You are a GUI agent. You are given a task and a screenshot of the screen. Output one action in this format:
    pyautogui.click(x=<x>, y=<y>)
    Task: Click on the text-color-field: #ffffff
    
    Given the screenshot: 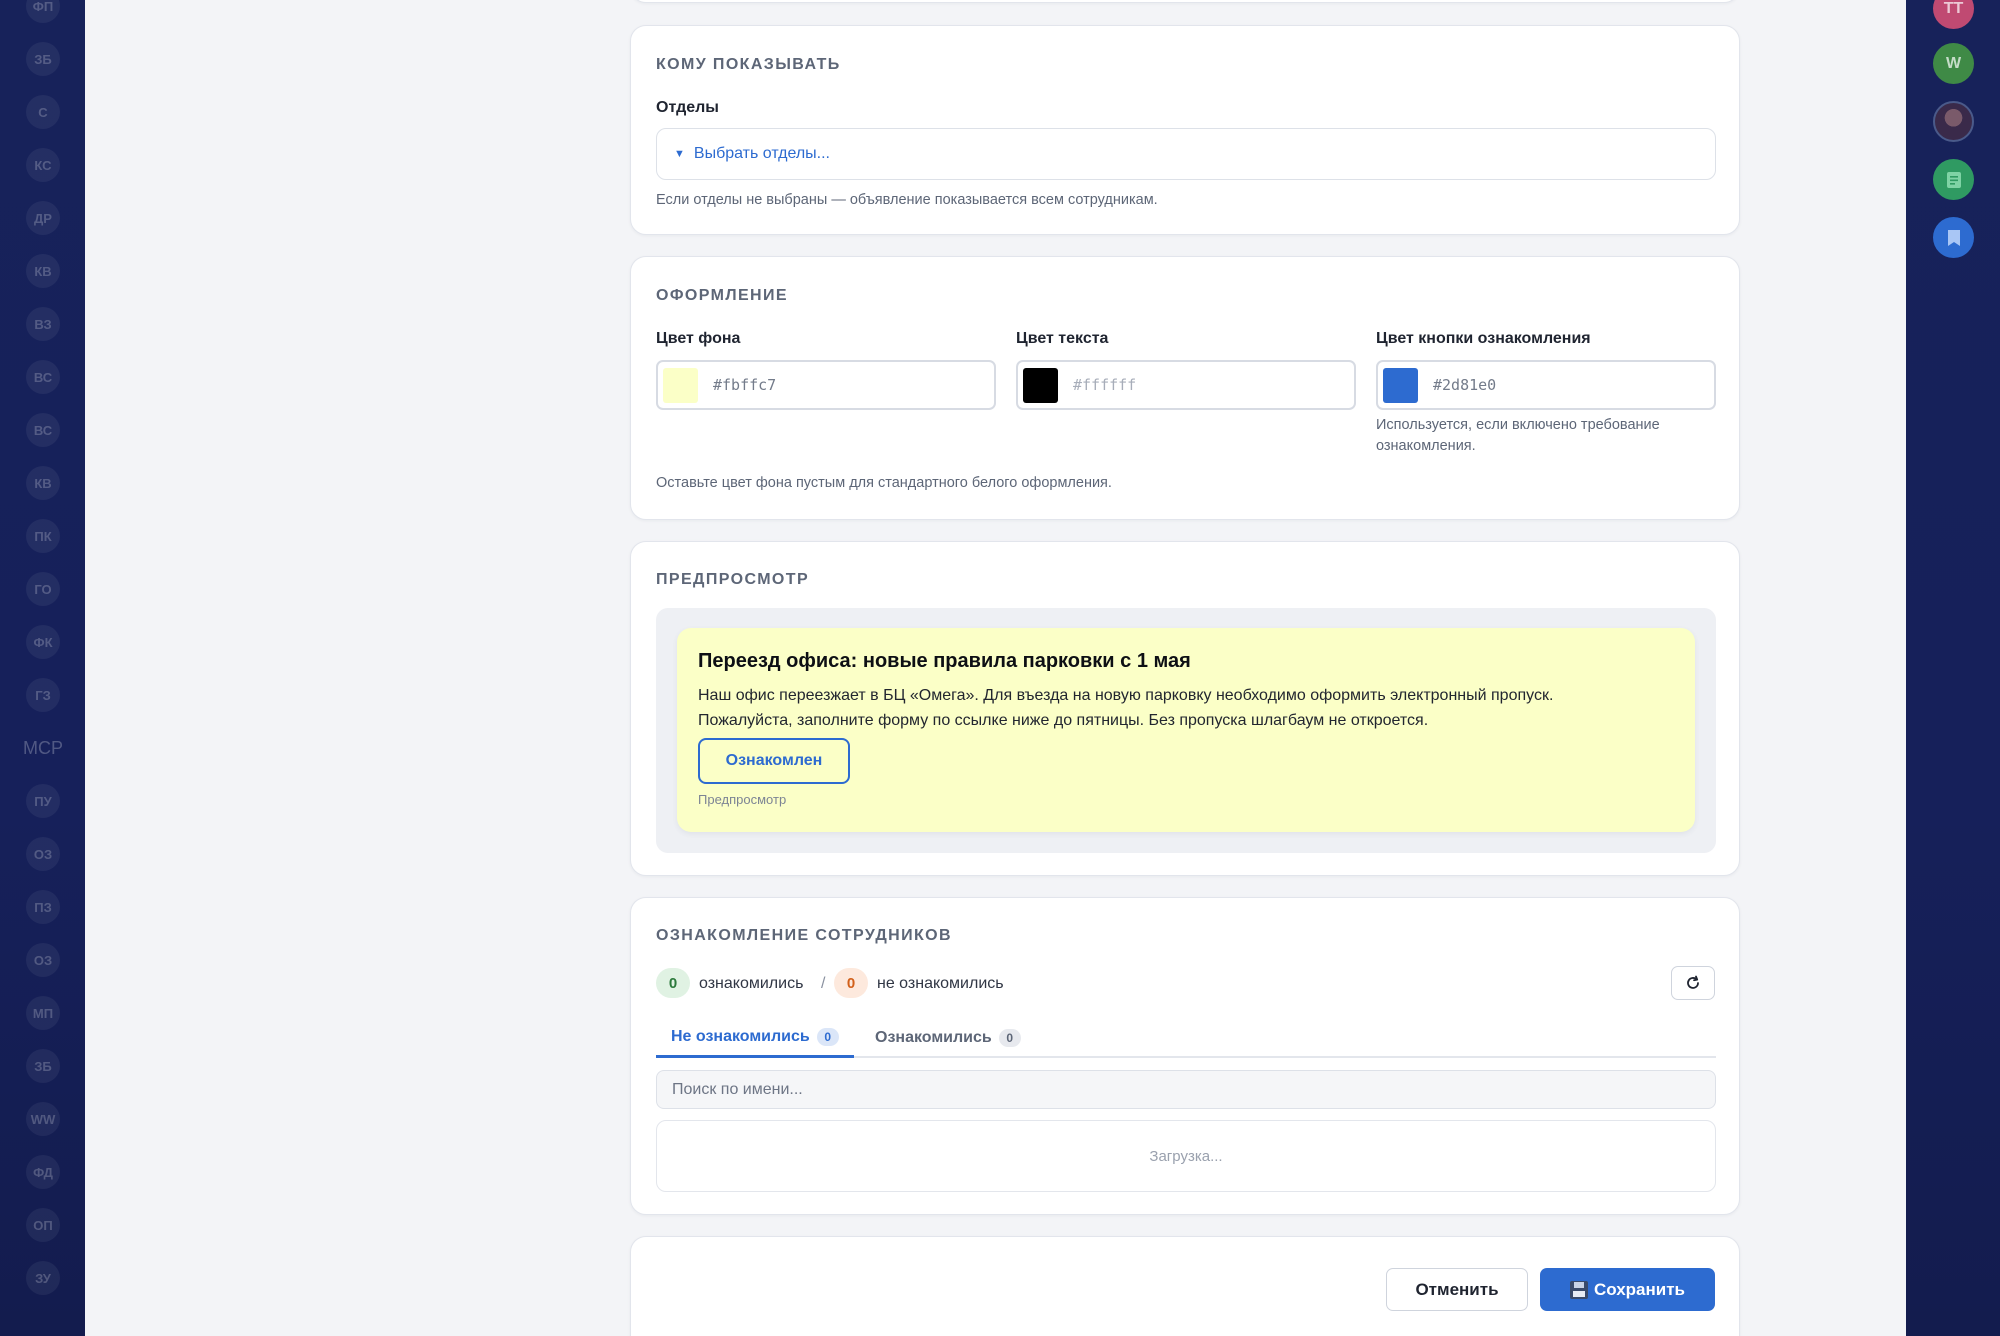 What is the action you would take?
    pyautogui.click(x=1186, y=385)
    